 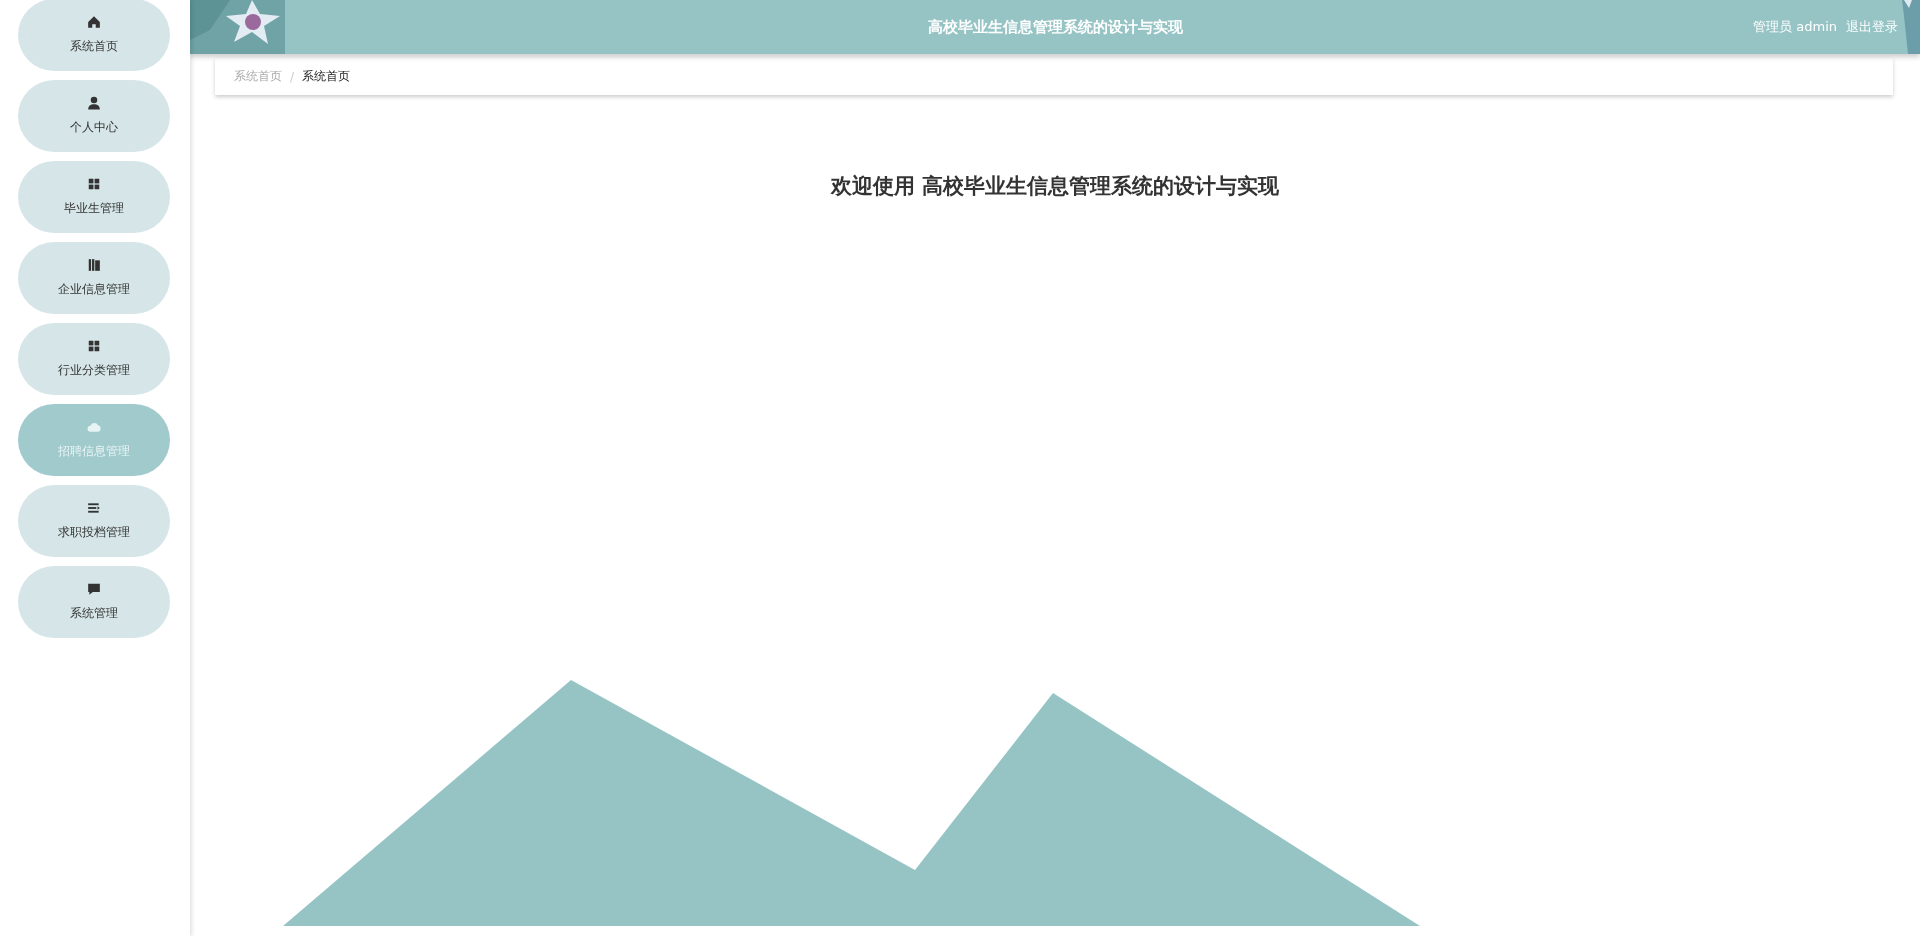 What do you see at coordinates (1795, 27) in the screenshot?
I see `user-name: 管理员 admin` at bounding box center [1795, 27].